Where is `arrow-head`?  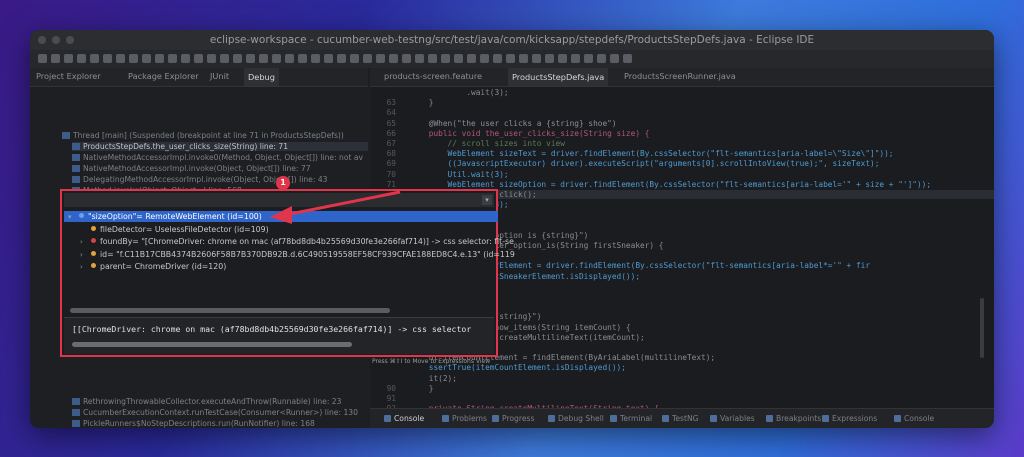
arrow-head is located at coordinates (281, 215).